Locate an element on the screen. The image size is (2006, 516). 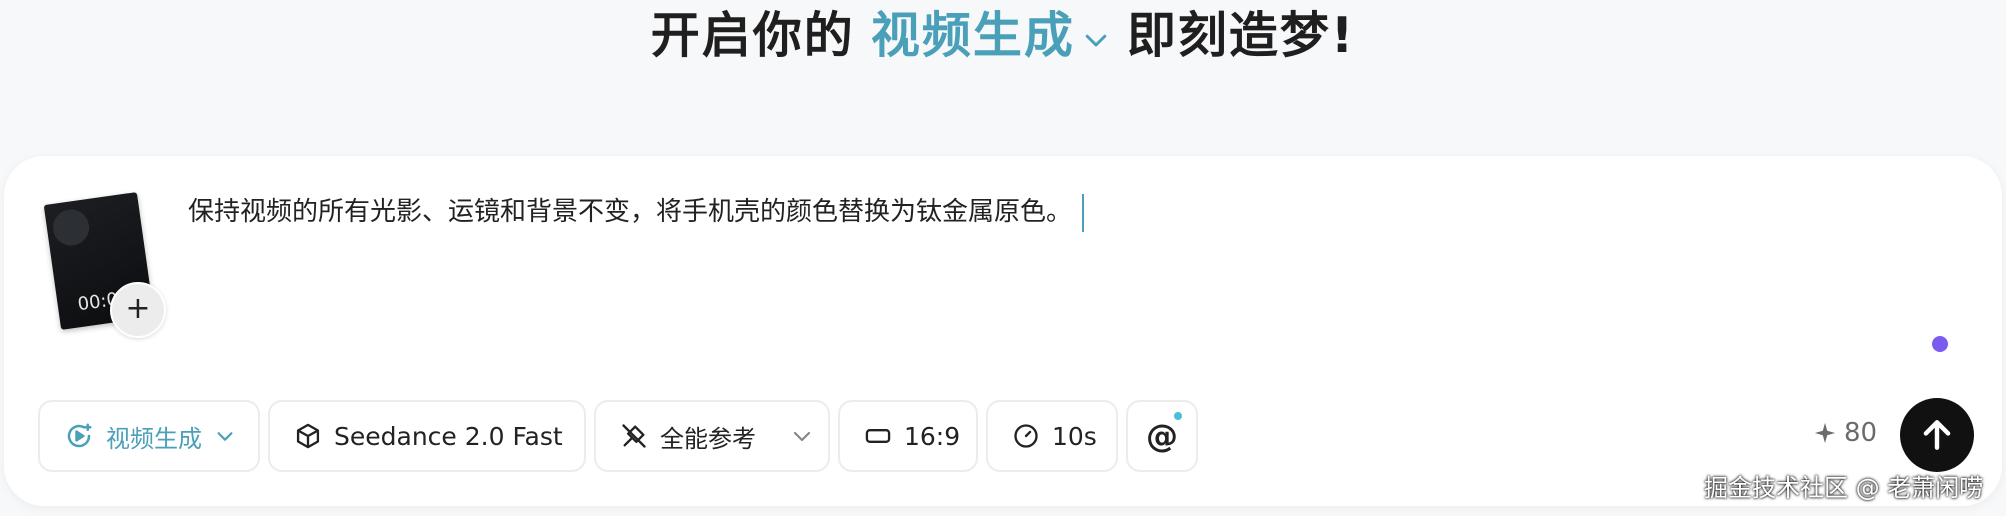
headline: 开启你的 视频生成 即刻造梦! is located at coordinates (1003, 36).